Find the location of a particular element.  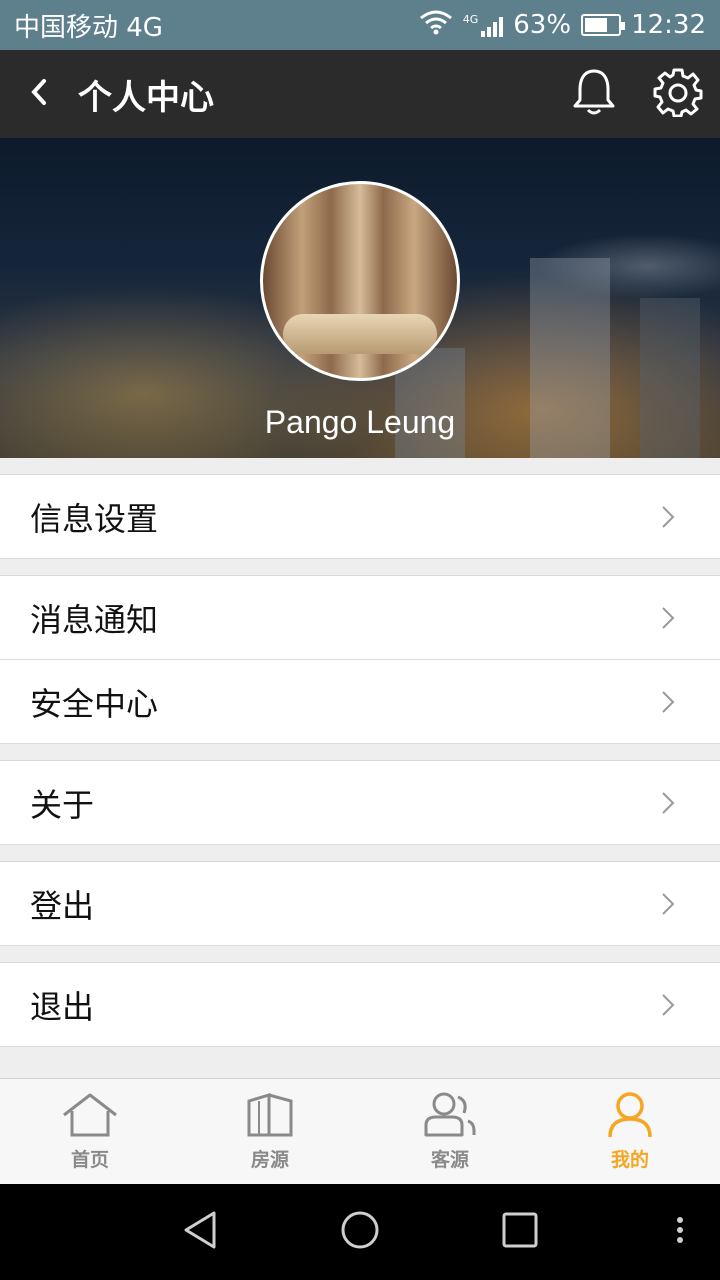

bell-icon is located at coordinates (594, 94).